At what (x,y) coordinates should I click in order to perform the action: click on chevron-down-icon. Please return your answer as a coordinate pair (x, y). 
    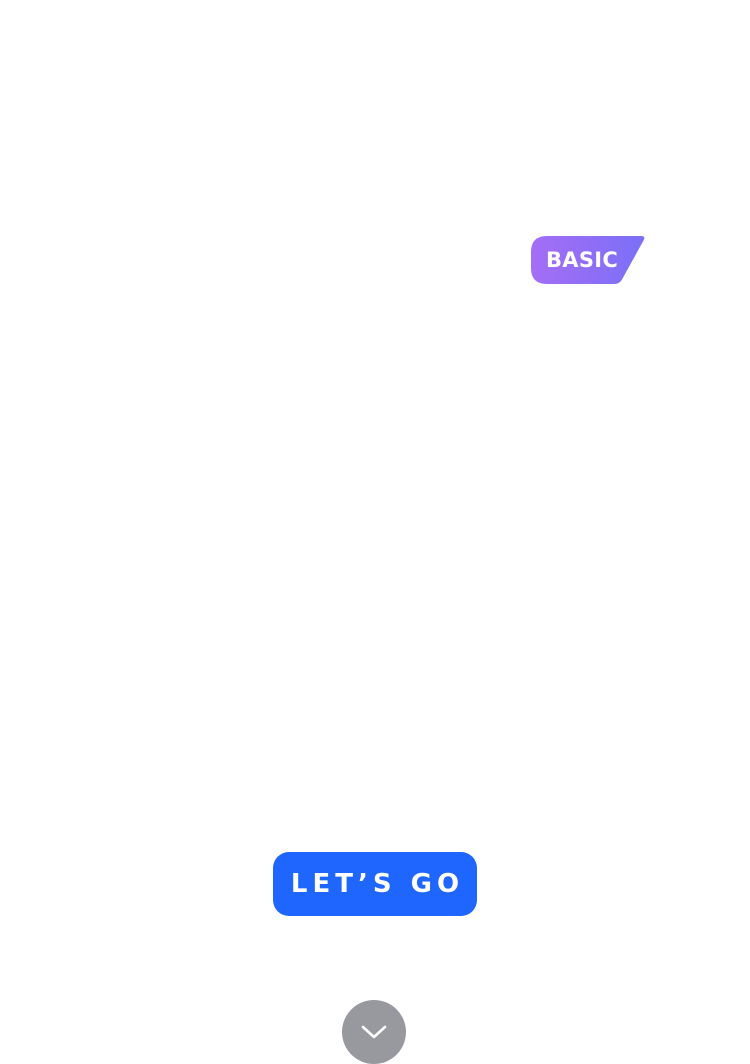
    Looking at the image, I should click on (374, 1032).